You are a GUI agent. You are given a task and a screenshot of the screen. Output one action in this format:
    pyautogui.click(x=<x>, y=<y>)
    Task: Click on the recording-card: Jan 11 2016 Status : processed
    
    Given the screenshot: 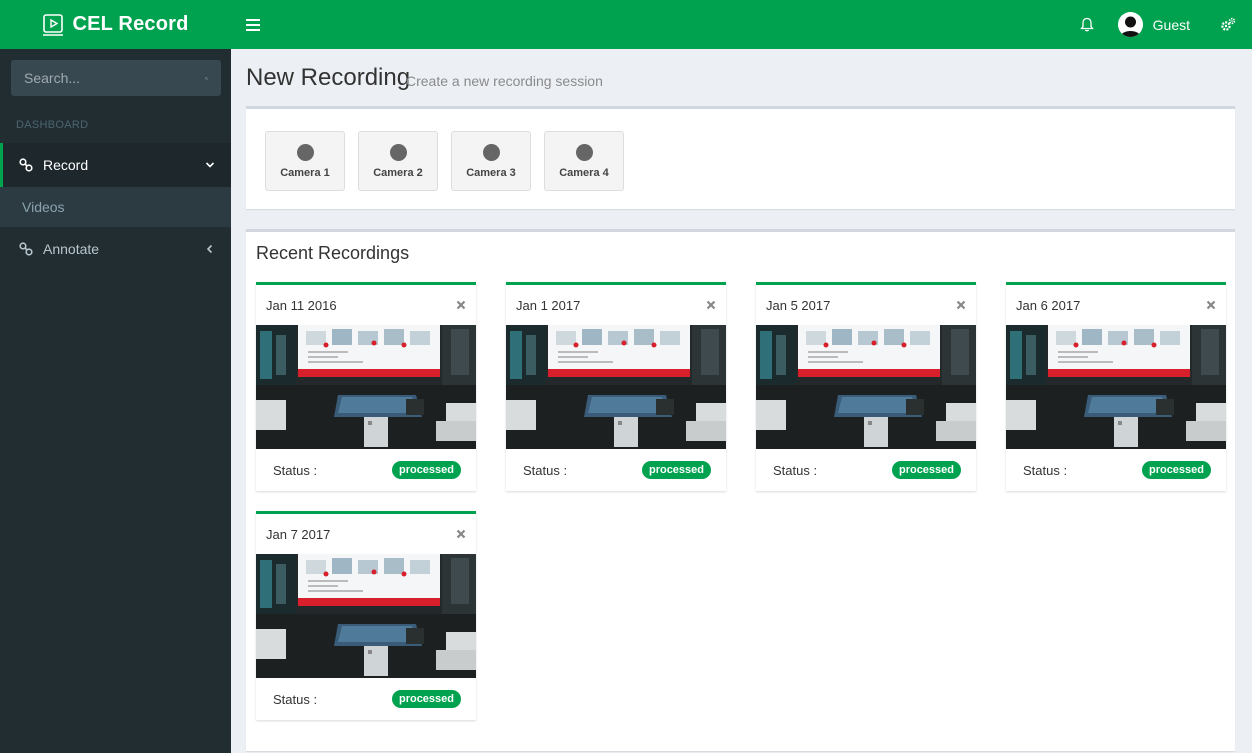 What is the action you would take?
    pyautogui.click(x=366, y=386)
    